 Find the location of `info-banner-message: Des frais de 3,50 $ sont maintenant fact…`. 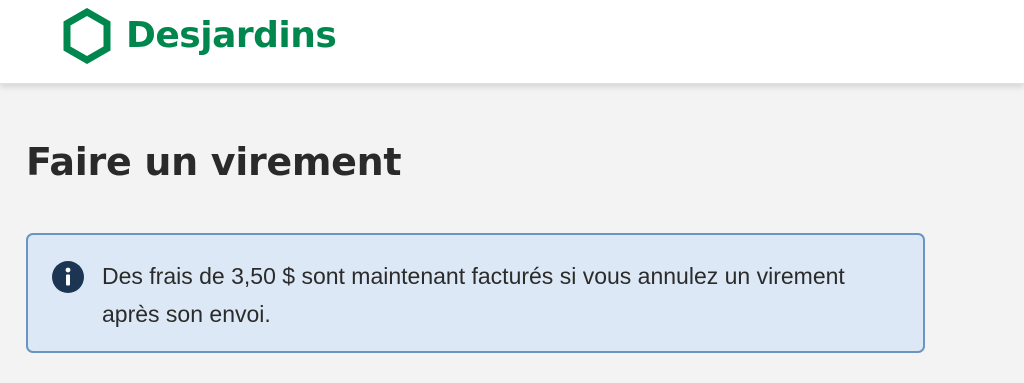

info-banner-message: Des frais de 3,50 $ sont maintenant fact… is located at coordinates (473, 295).